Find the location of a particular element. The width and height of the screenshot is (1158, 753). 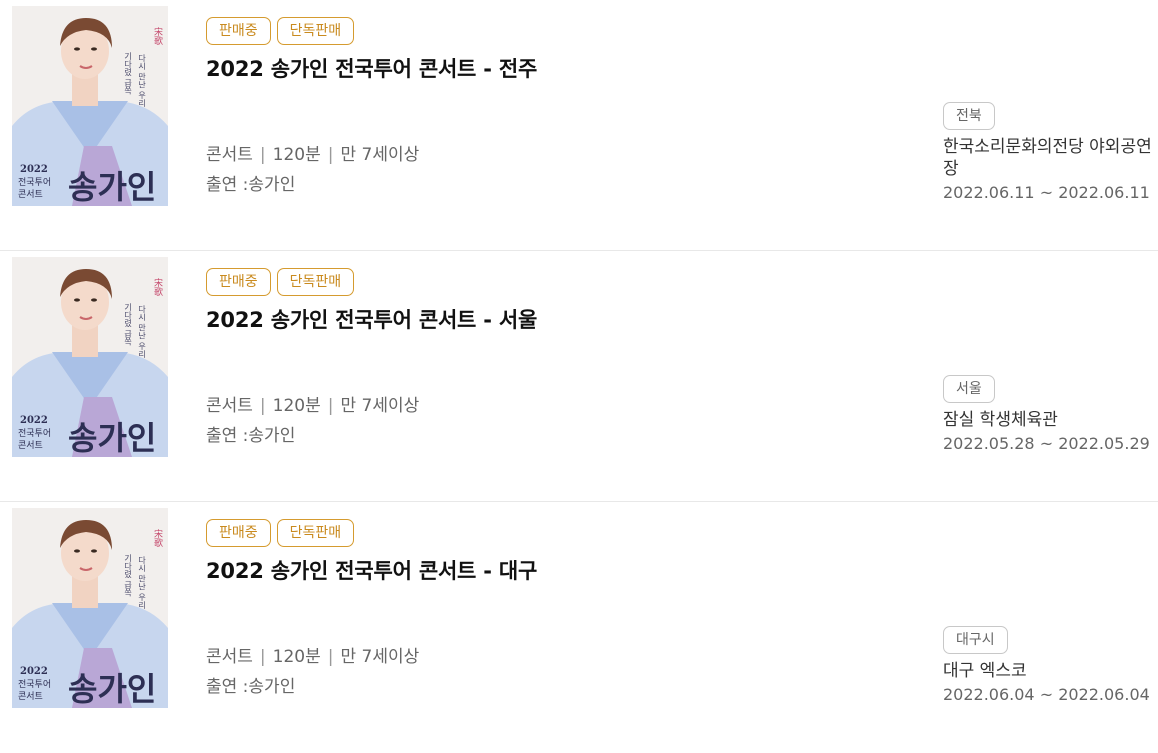

event-title: 2022 송가인 전국투어 콘서트 - 전주 is located at coordinates (371, 68).